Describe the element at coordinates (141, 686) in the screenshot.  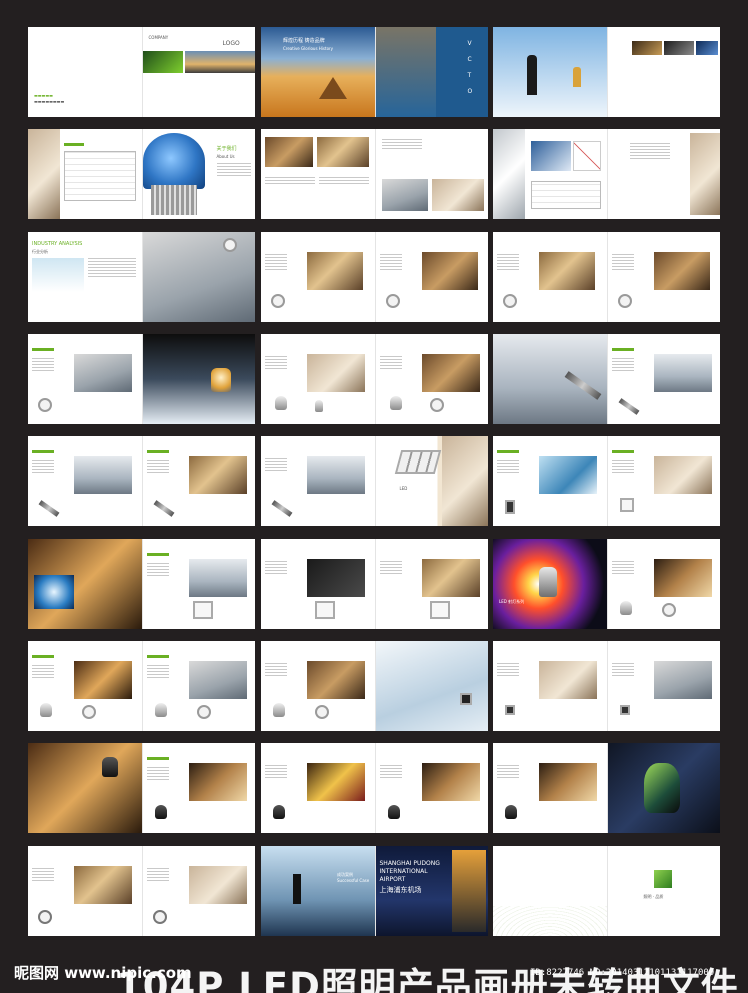
I see `spread-spot-rooms-a` at that location.